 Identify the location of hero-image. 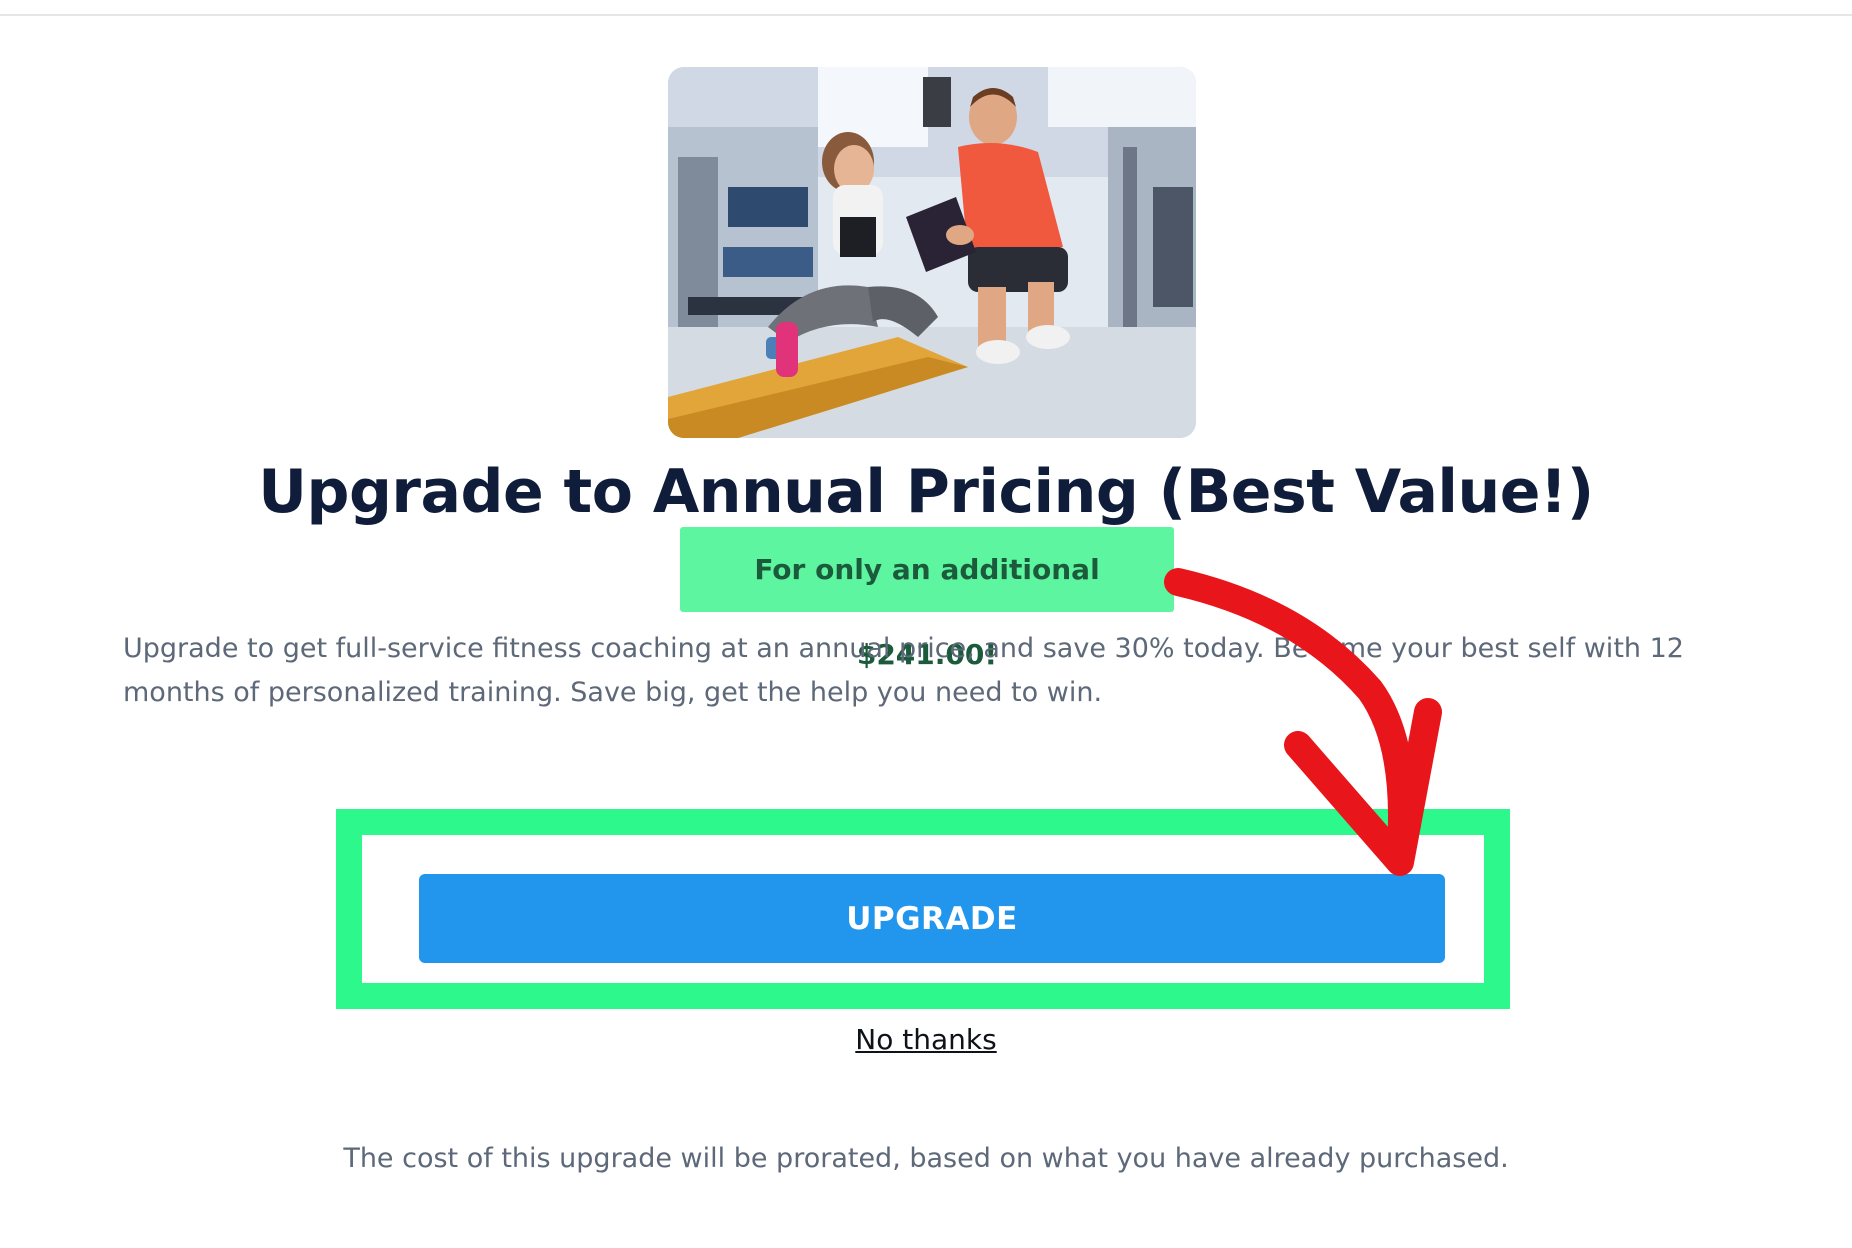
(932, 252).